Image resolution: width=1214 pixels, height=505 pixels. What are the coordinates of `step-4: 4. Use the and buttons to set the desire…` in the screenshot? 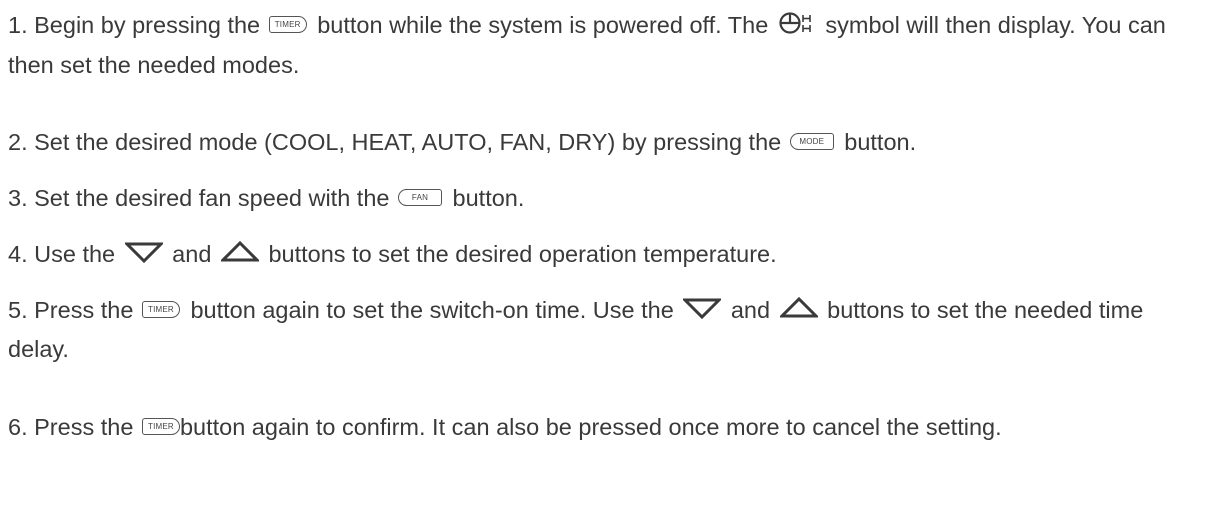 It's located at (603, 254).